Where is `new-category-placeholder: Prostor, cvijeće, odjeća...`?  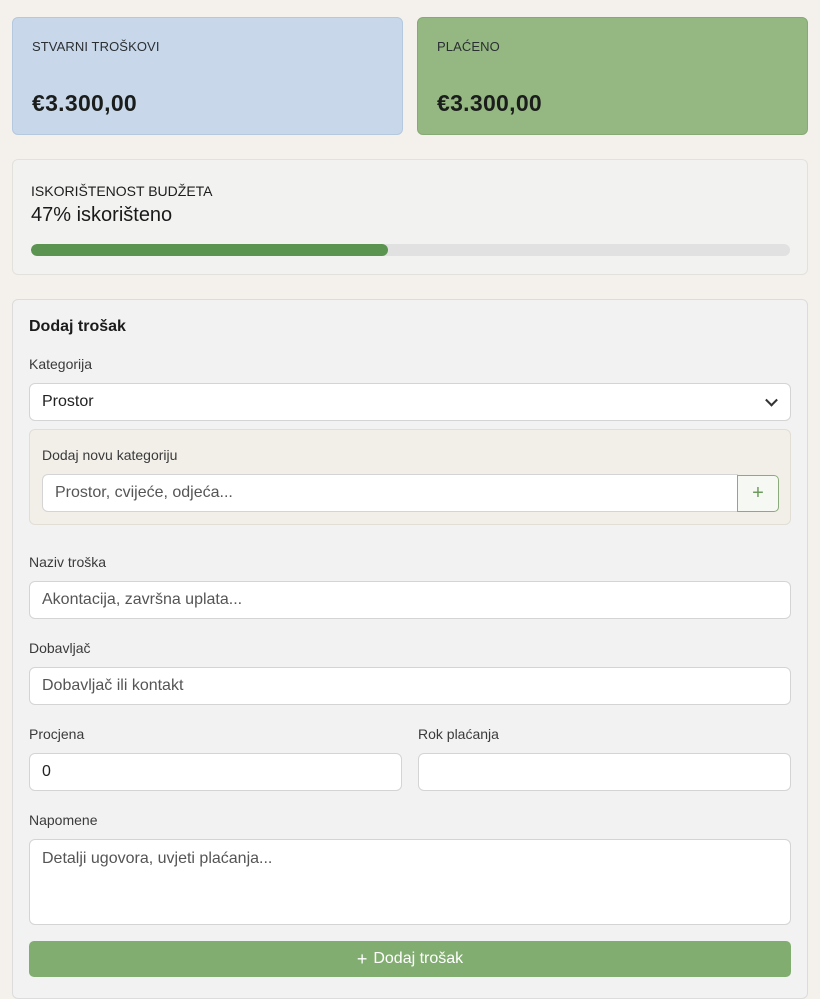 new-category-placeholder: Prostor, cvijeće, odjeća... is located at coordinates (144, 492).